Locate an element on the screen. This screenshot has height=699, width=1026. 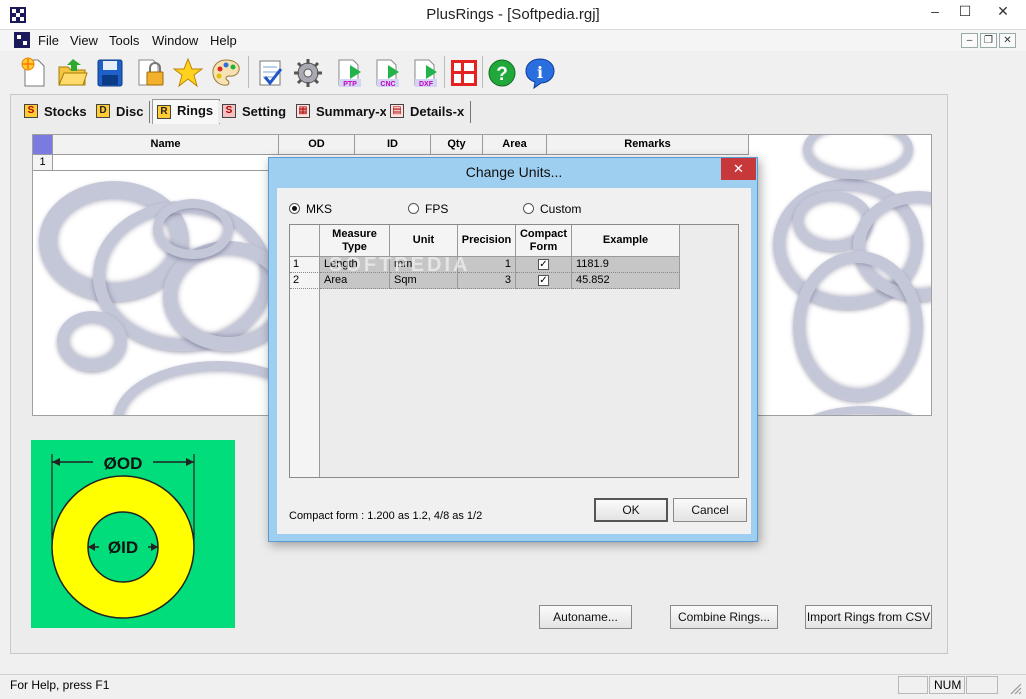
id-label: ØID is located at coordinates (123, 547).